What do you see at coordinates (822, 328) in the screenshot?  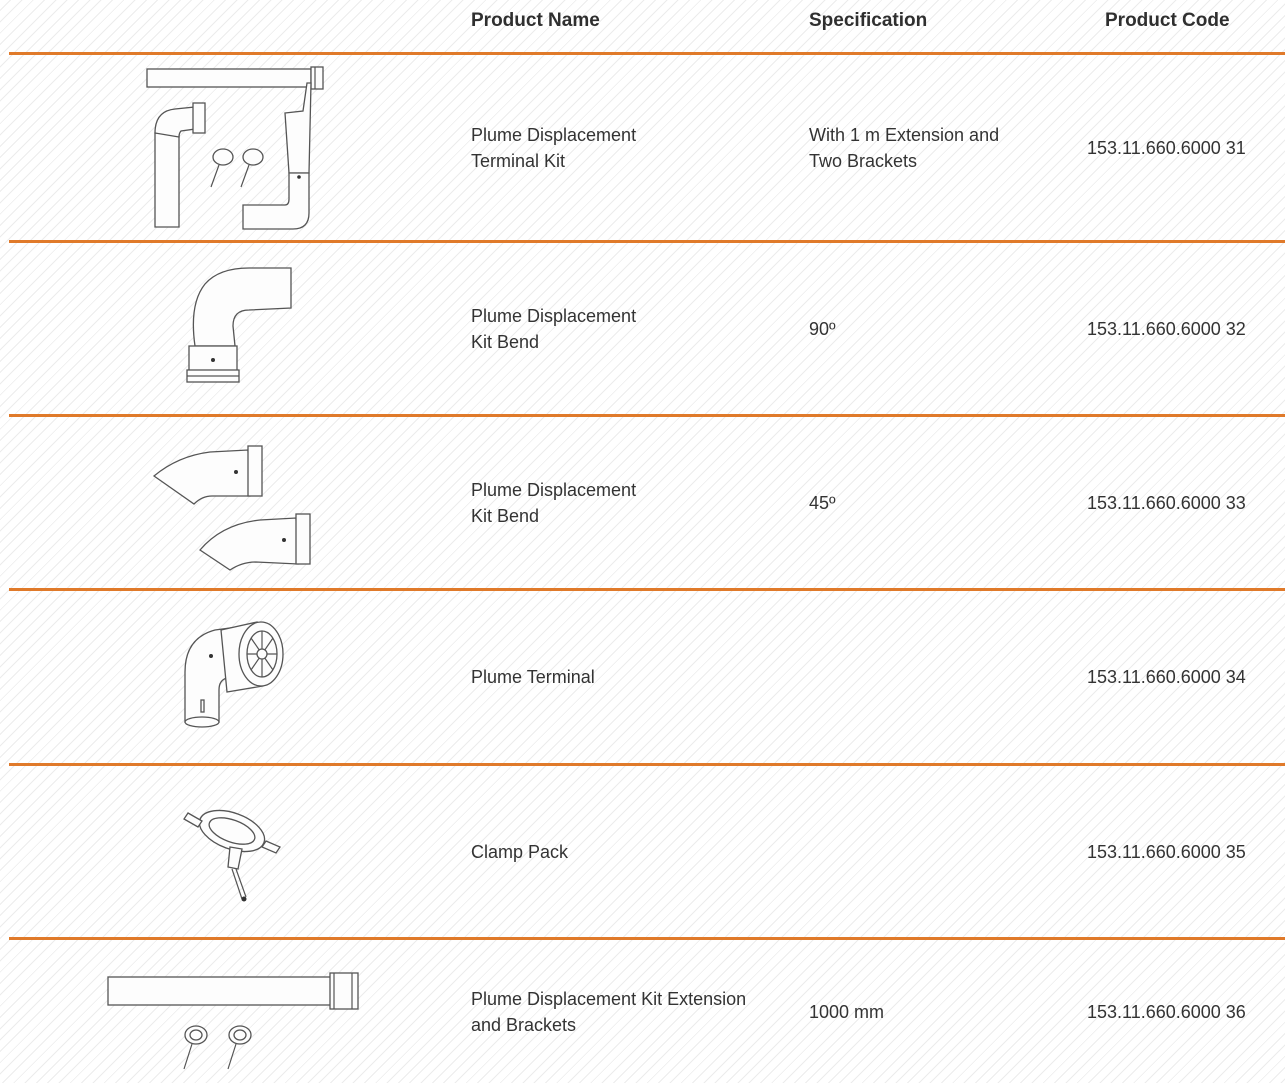 I see `product-specification: 90º` at bounding box center [822, 328].